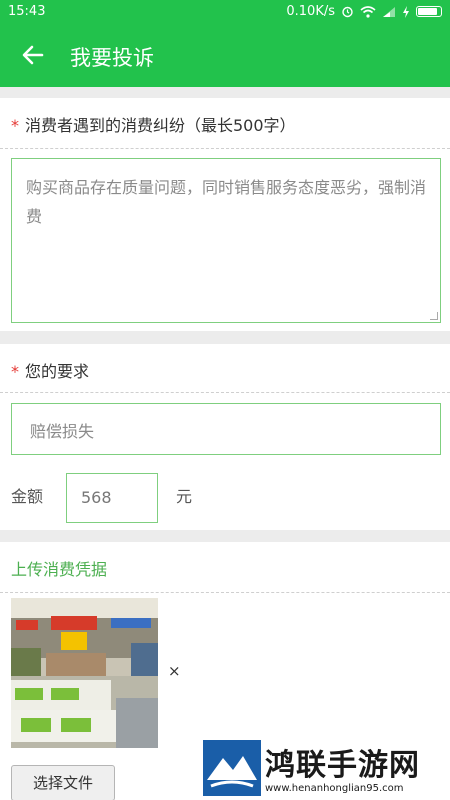 The image size is (450, 800). I want to click on store-photo, so click(84, 673).